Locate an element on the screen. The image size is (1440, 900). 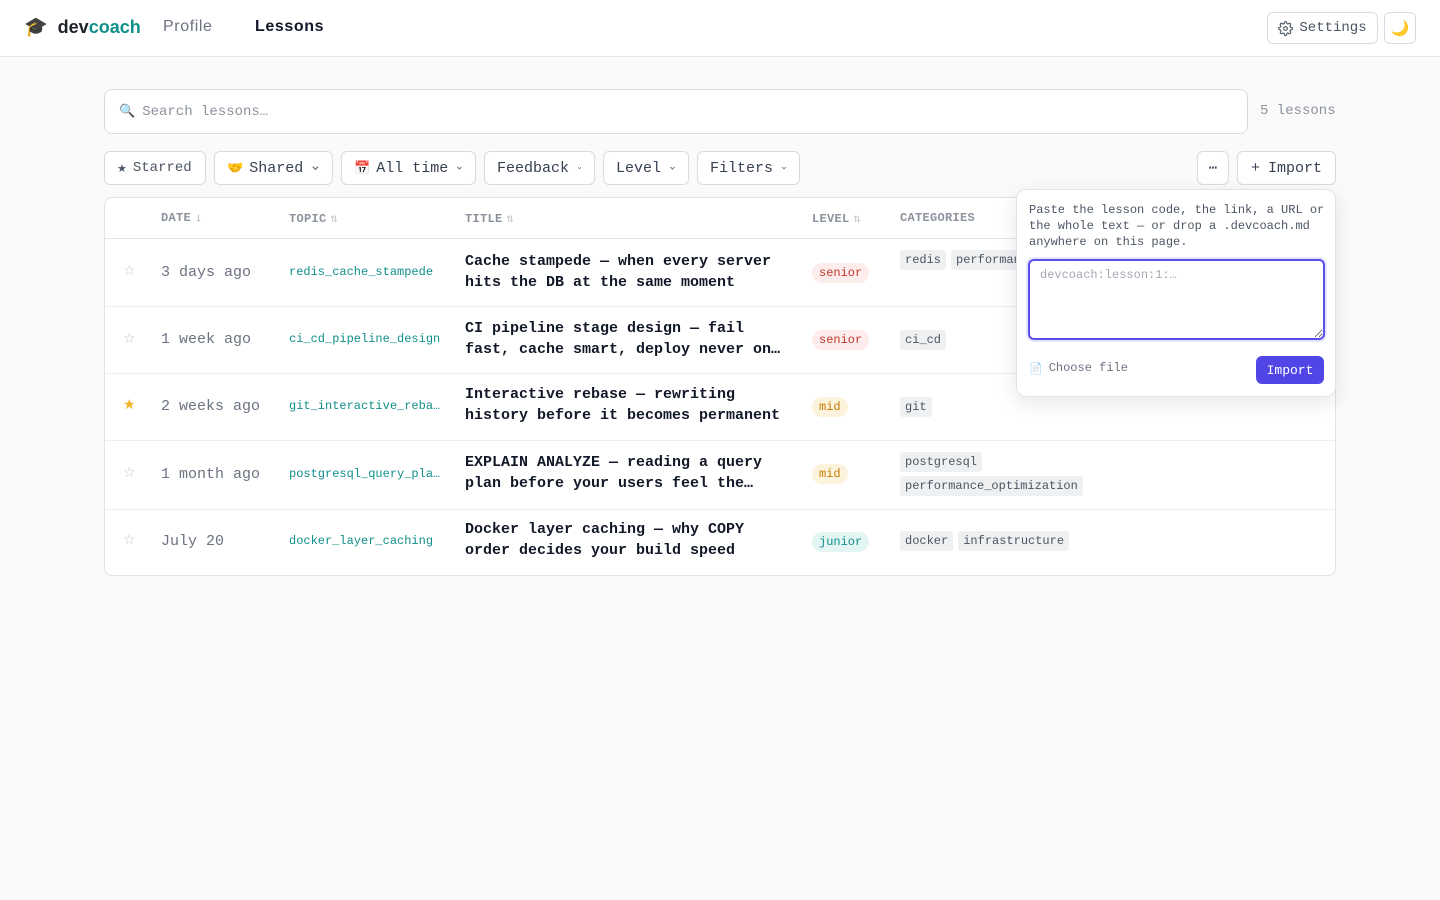
level-filter-dropdown: Level is located at coordinates (646, 168).